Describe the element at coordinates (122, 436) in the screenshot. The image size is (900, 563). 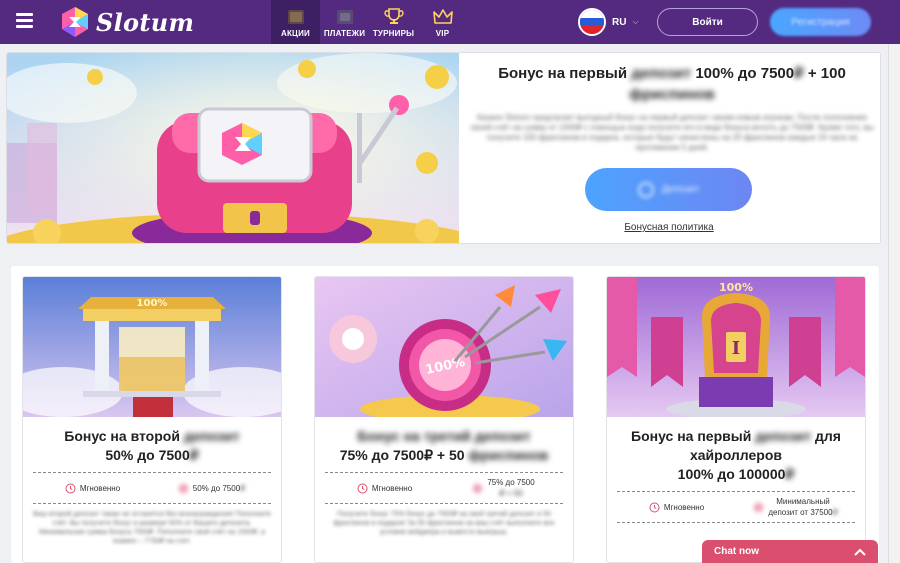
I see `card-title-part: Бонус на второй` at that location.